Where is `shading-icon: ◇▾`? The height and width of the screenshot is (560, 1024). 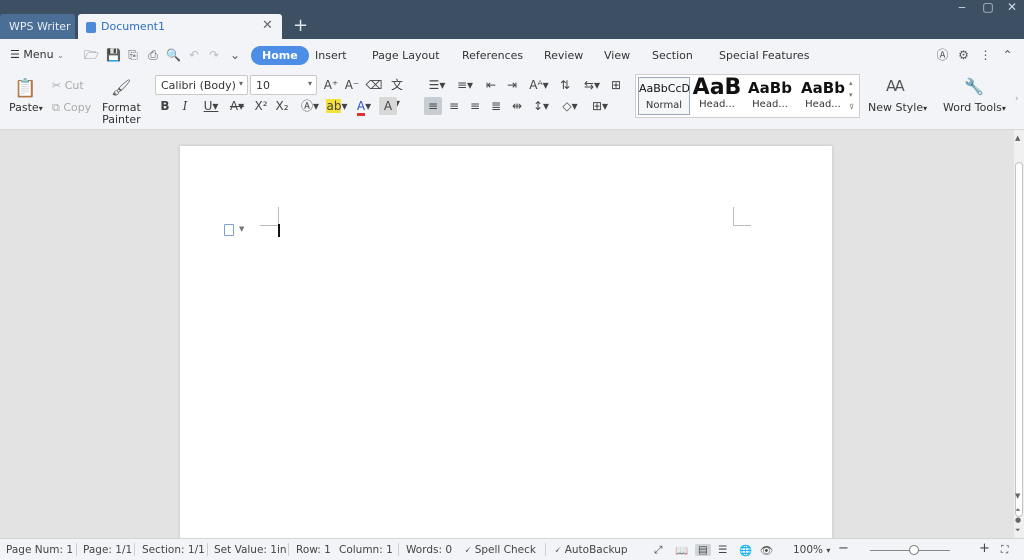 shading-icon: ◇▾ is located at coordinates (570, 106).